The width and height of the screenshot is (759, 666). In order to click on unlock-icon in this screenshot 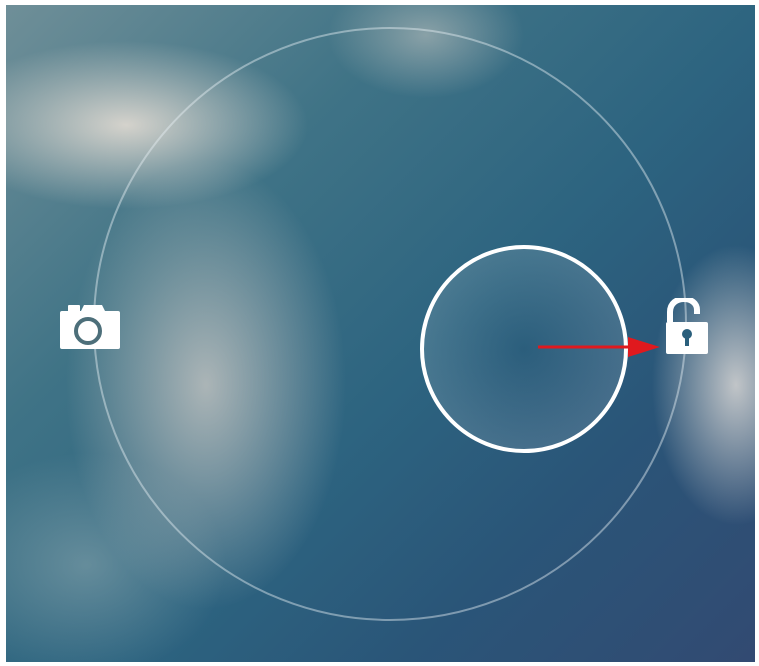, I will do `click(687, 324)`.